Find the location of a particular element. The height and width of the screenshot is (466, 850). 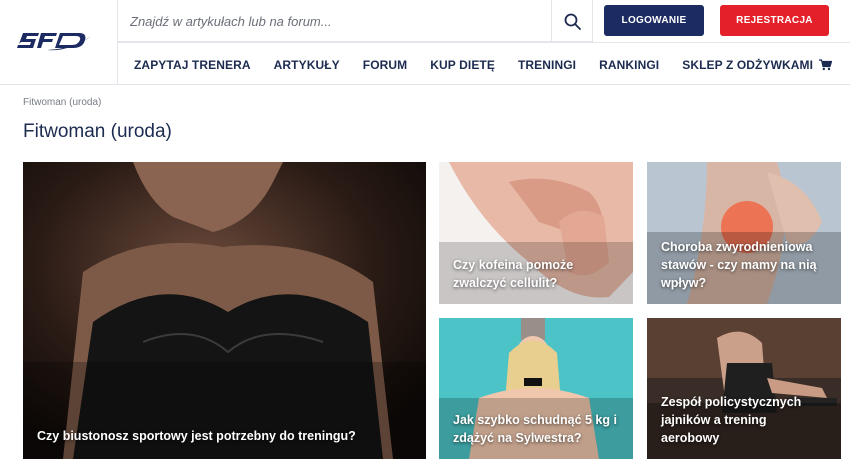

search-bar is located at coordinates (355, 21).